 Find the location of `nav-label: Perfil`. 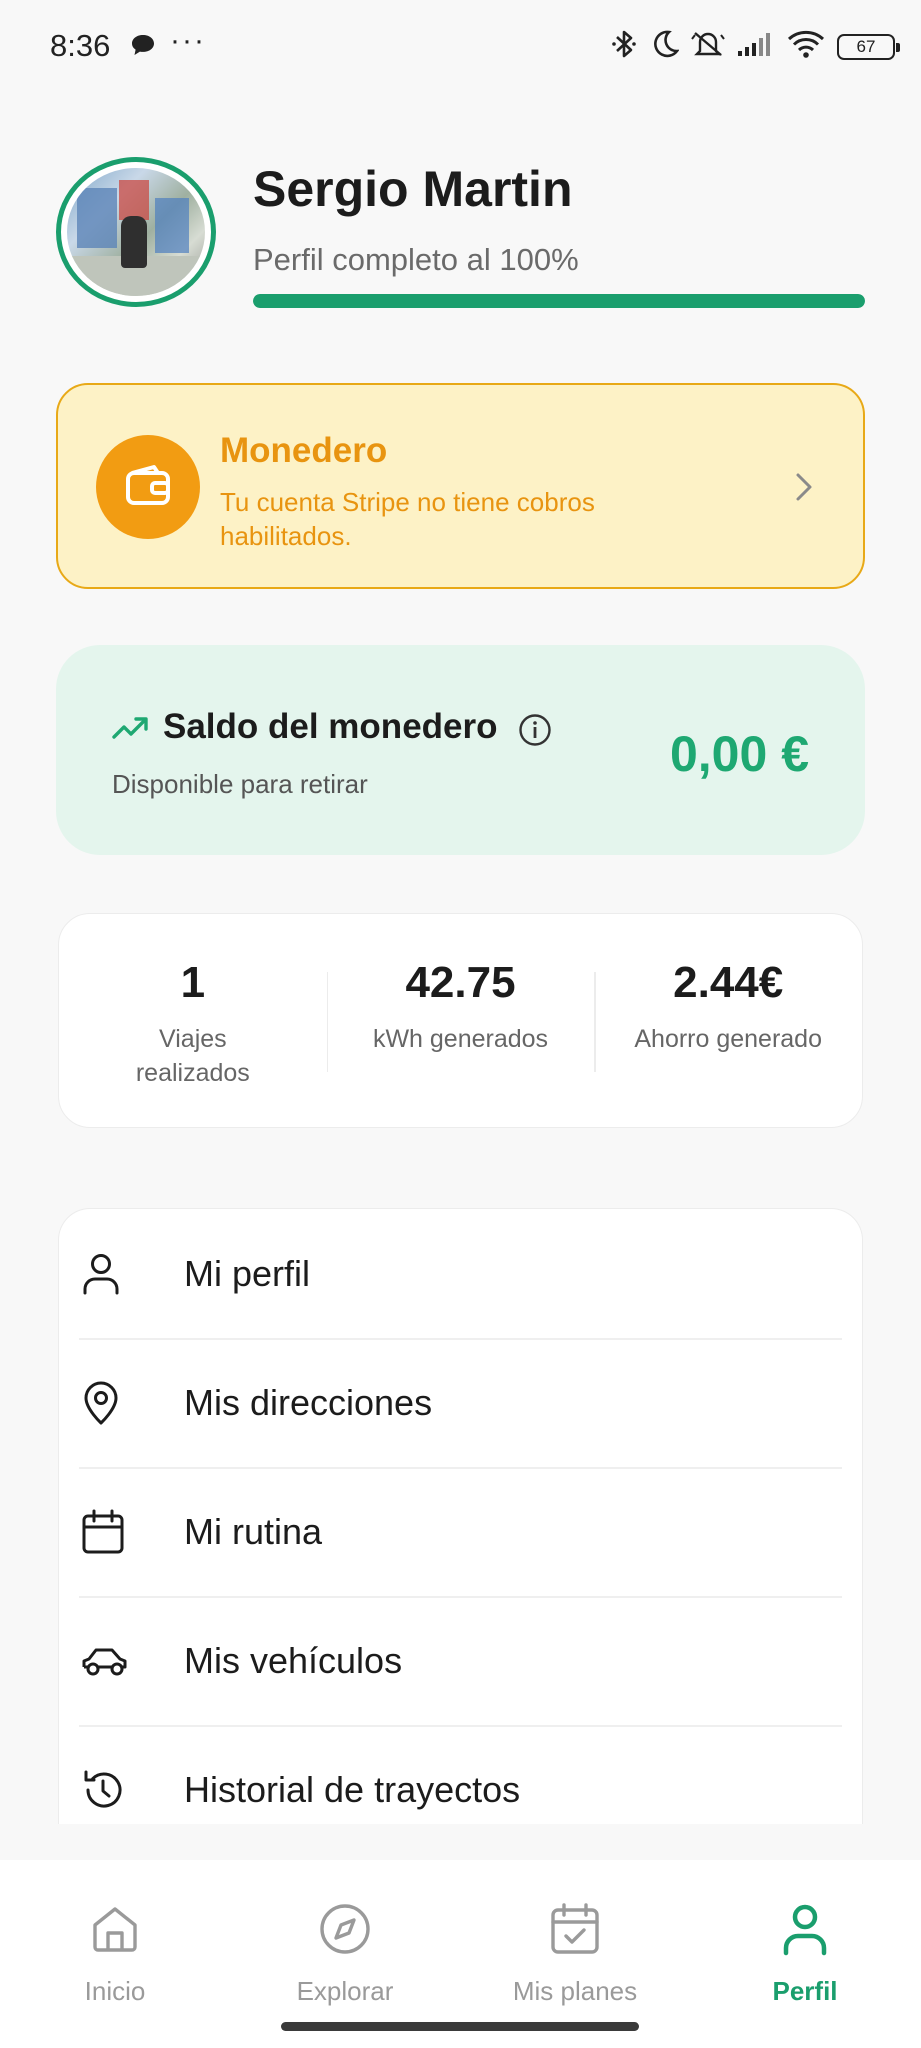

nav-label: Perfil is located at coordinates (805, 1991).